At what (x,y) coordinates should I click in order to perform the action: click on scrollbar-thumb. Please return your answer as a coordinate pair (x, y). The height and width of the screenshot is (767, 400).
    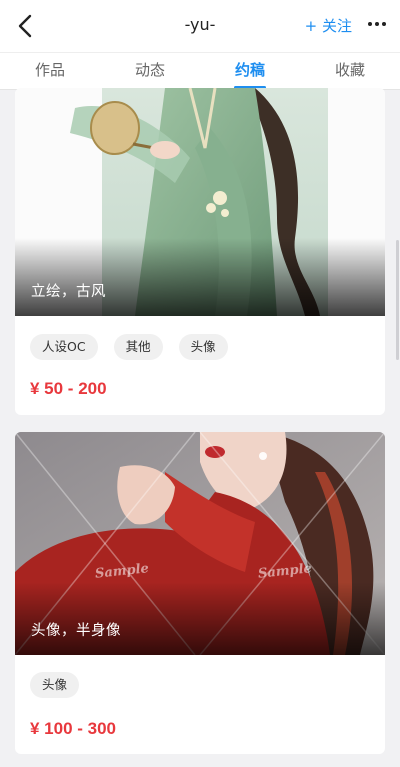
    Looking at the image, I should click on (397, 300).